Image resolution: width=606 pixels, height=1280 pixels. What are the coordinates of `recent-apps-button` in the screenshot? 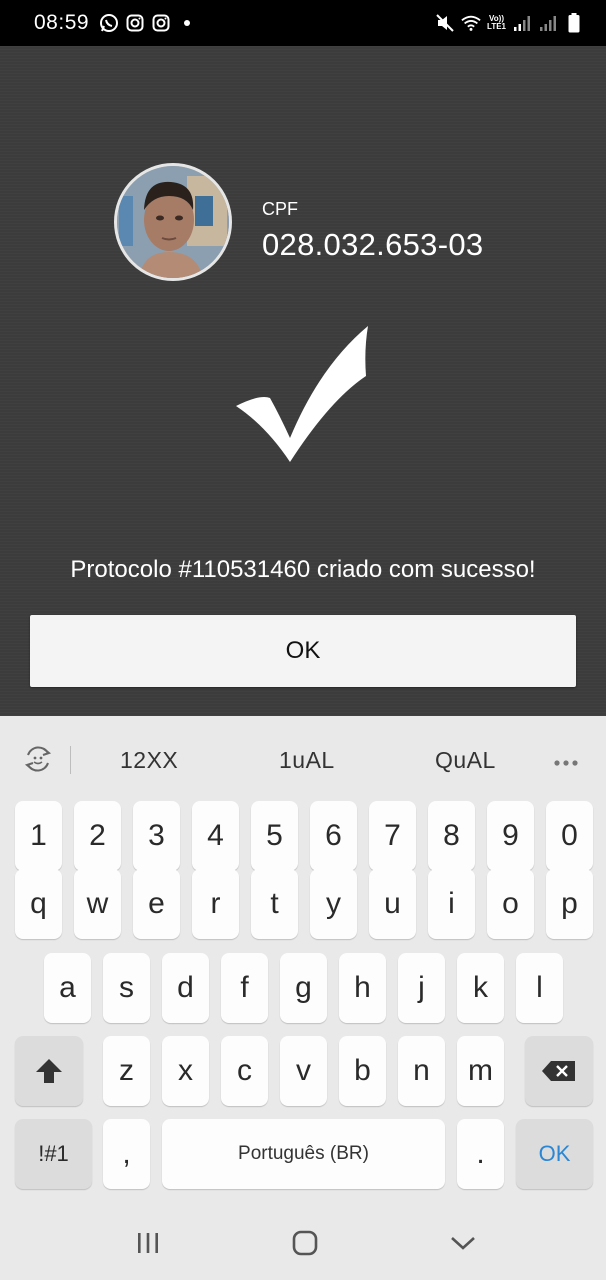 It's located at (148, 1243).